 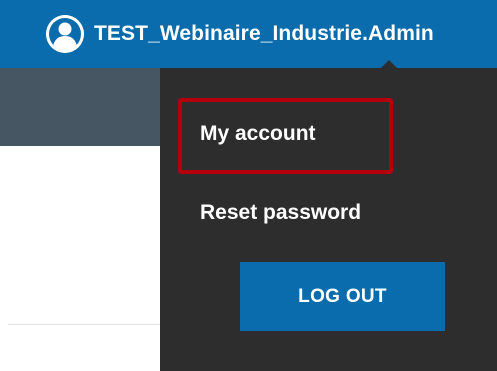 What do you see at coordinates (280, 213) in the screenshot?
I see `menu-item-reset-password: Reset password` at bounding box center [280, 213].